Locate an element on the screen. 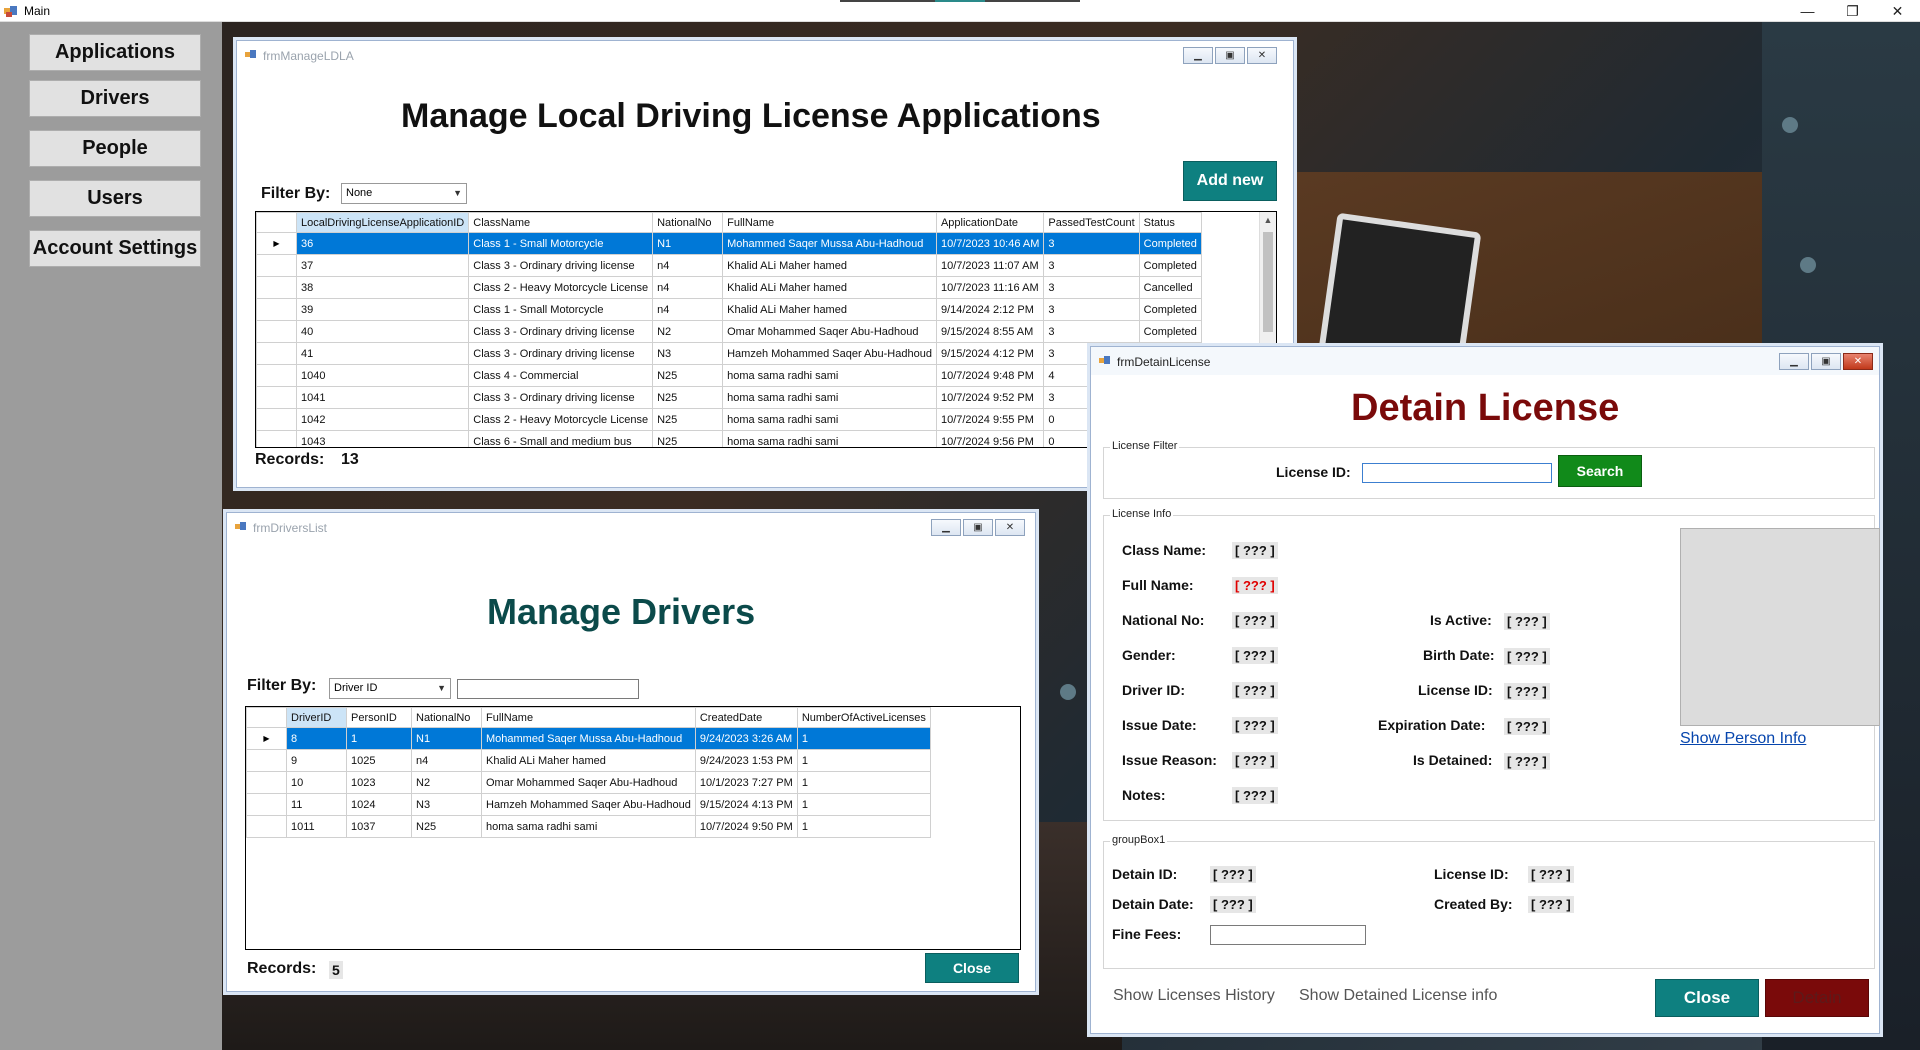  ldla-filter-dropdown: None ▼ is located at coordinates (404, 193).